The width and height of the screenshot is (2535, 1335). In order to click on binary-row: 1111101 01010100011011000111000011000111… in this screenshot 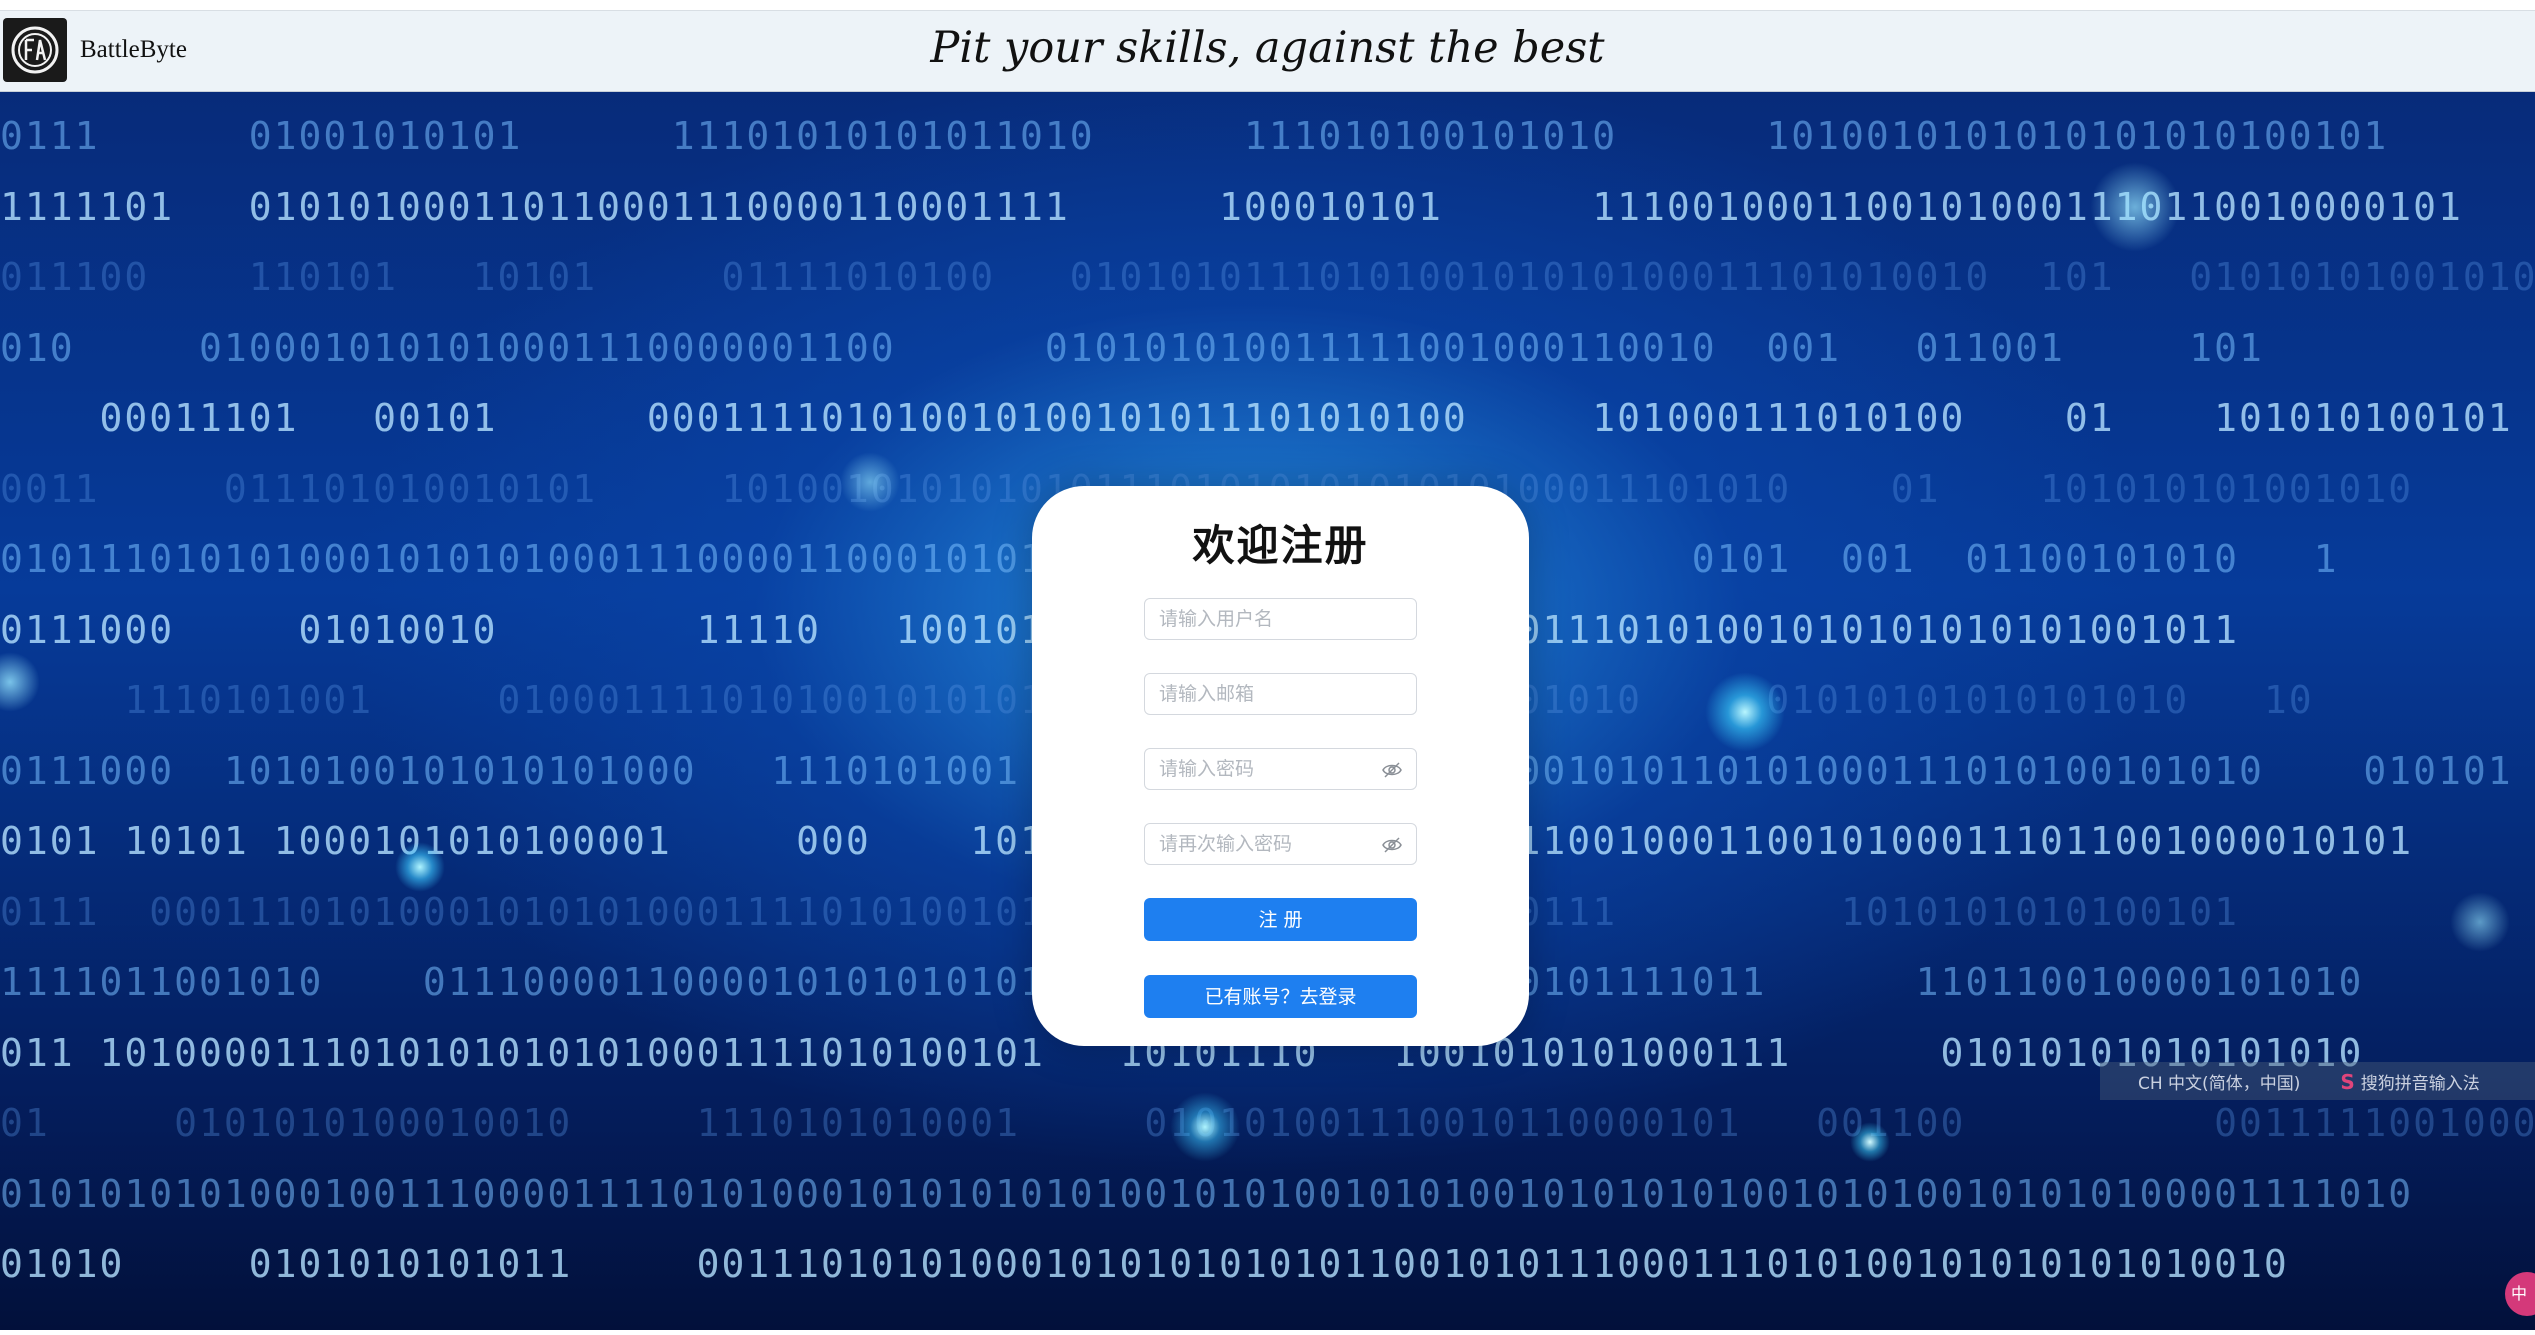, I will do `click(1231, 206)`.